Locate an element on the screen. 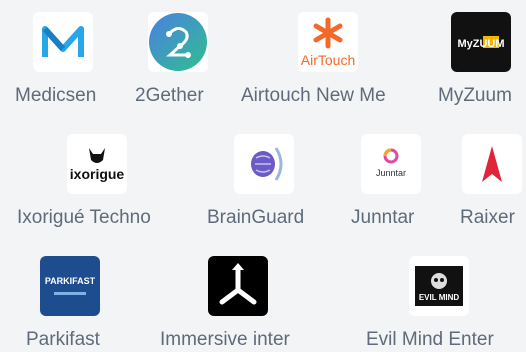 This screenshot has height=352, width=526. app-tile-brainguard: BrainGuard is located at coordinates (265, 180).